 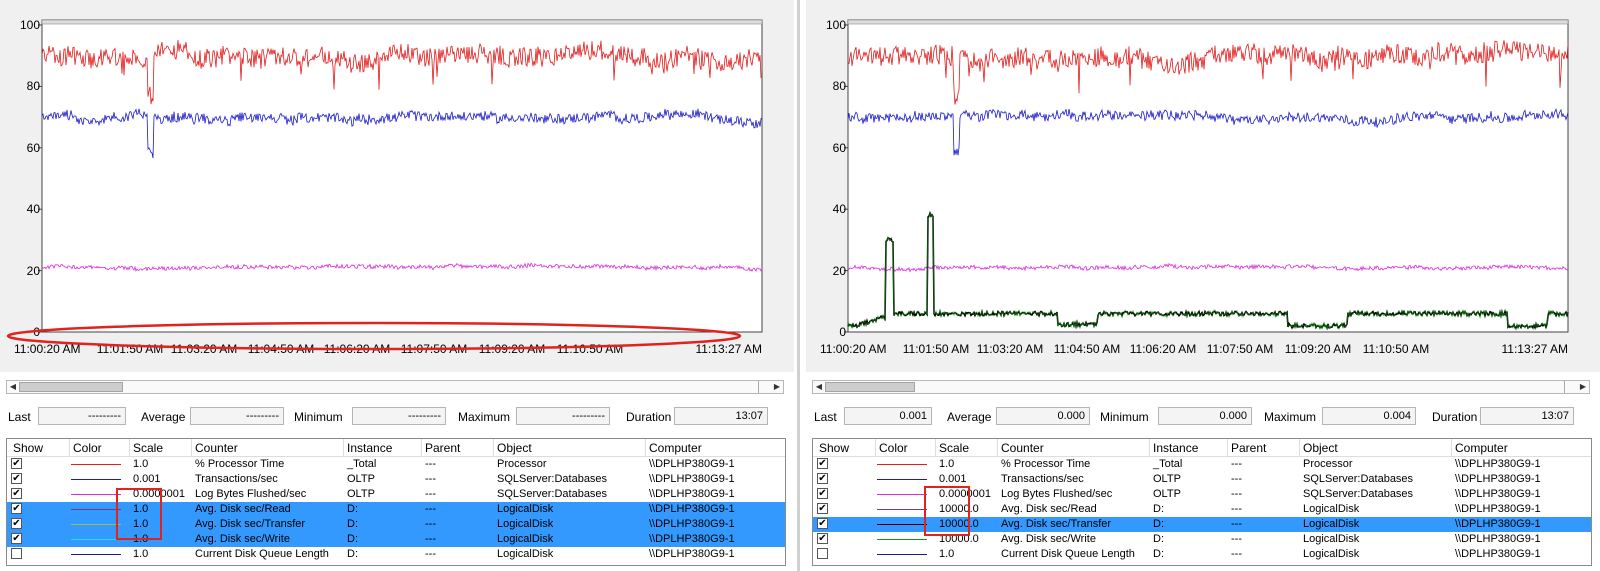 I want to click on cell-instance: _Total, so click(x=1168, y=464).